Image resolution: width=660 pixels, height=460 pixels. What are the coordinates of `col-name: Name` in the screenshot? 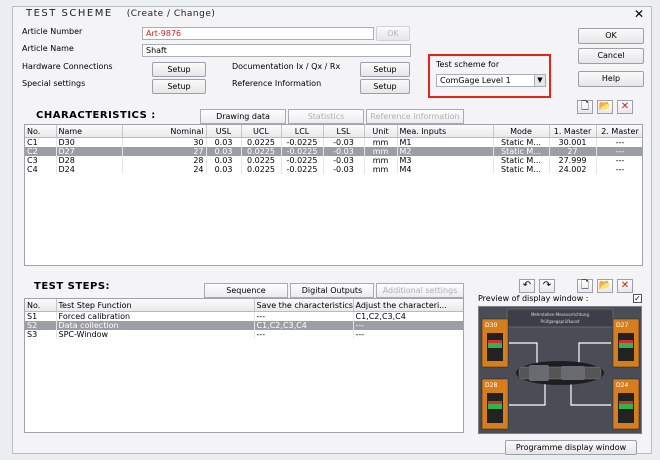 It's located at (89, 131).